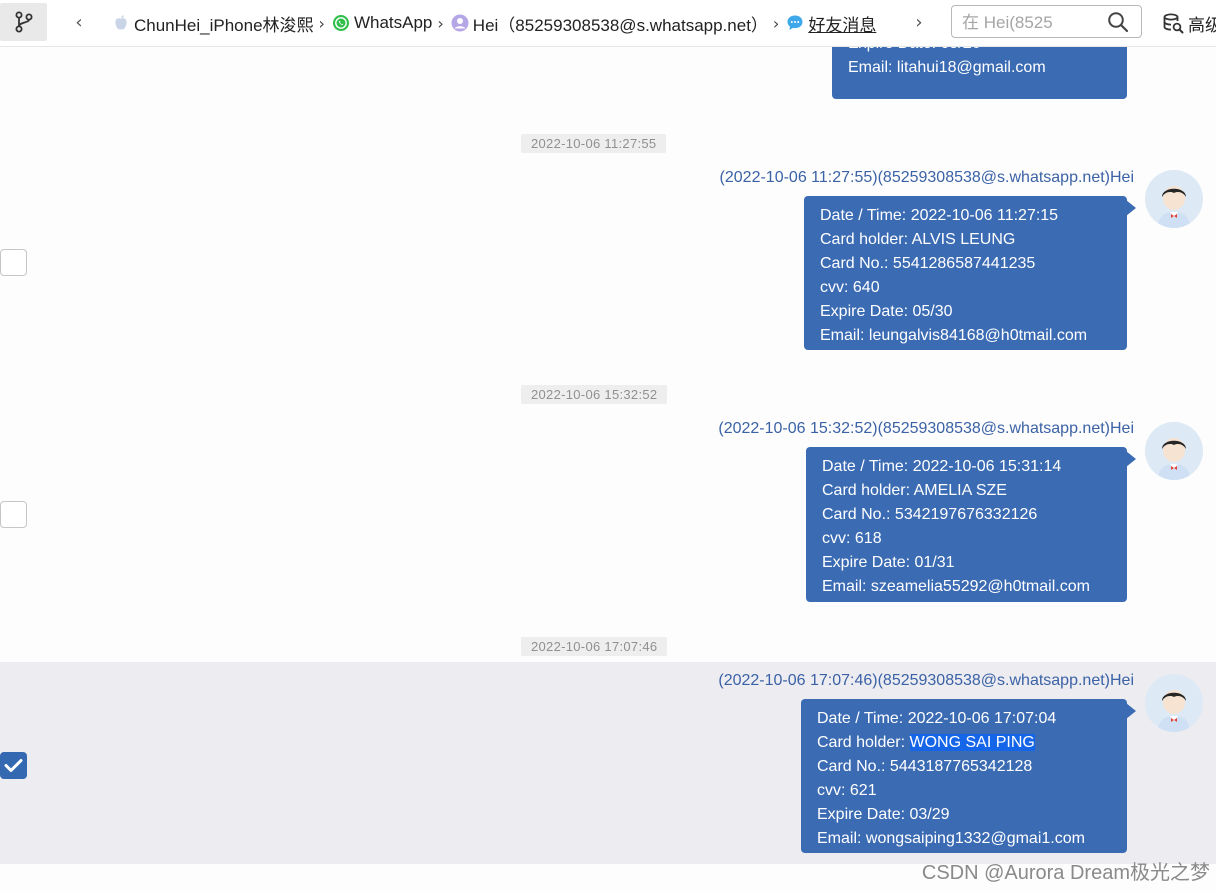  Describe the element at coordinates (918, 239) in the screenshot. I see `message-line: Card holder: ALVIS LEUNG` at that location.